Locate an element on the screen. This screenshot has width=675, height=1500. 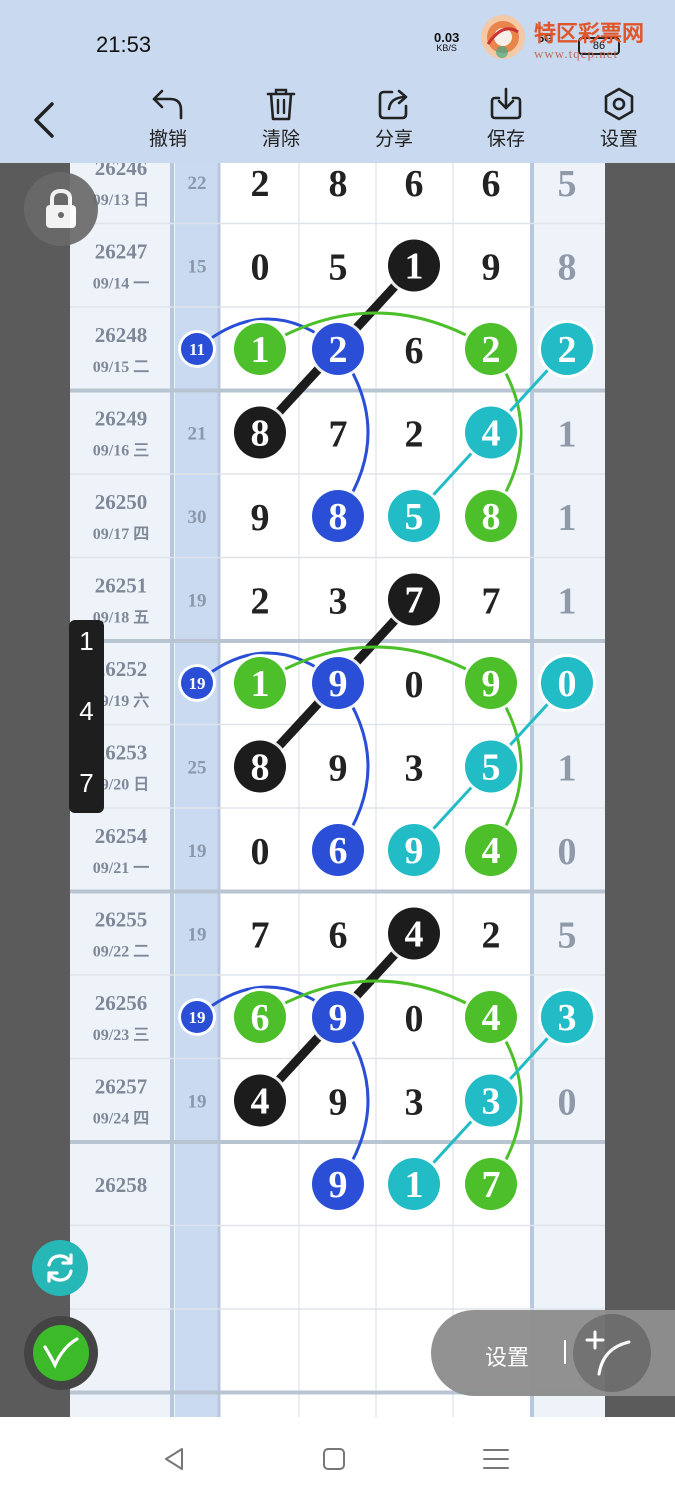
sum-value: 15 is located at coordinates (197, 267).